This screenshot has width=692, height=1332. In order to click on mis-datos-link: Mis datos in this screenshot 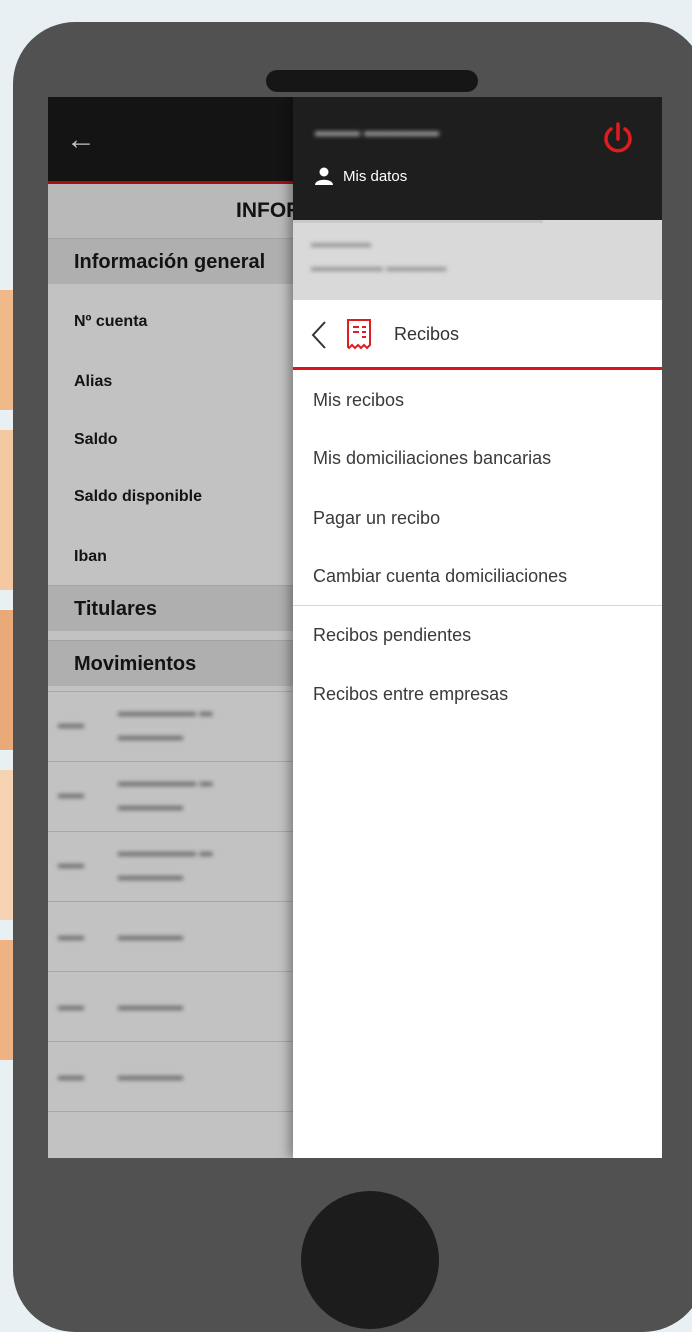, I will do `click(361, 176)`.